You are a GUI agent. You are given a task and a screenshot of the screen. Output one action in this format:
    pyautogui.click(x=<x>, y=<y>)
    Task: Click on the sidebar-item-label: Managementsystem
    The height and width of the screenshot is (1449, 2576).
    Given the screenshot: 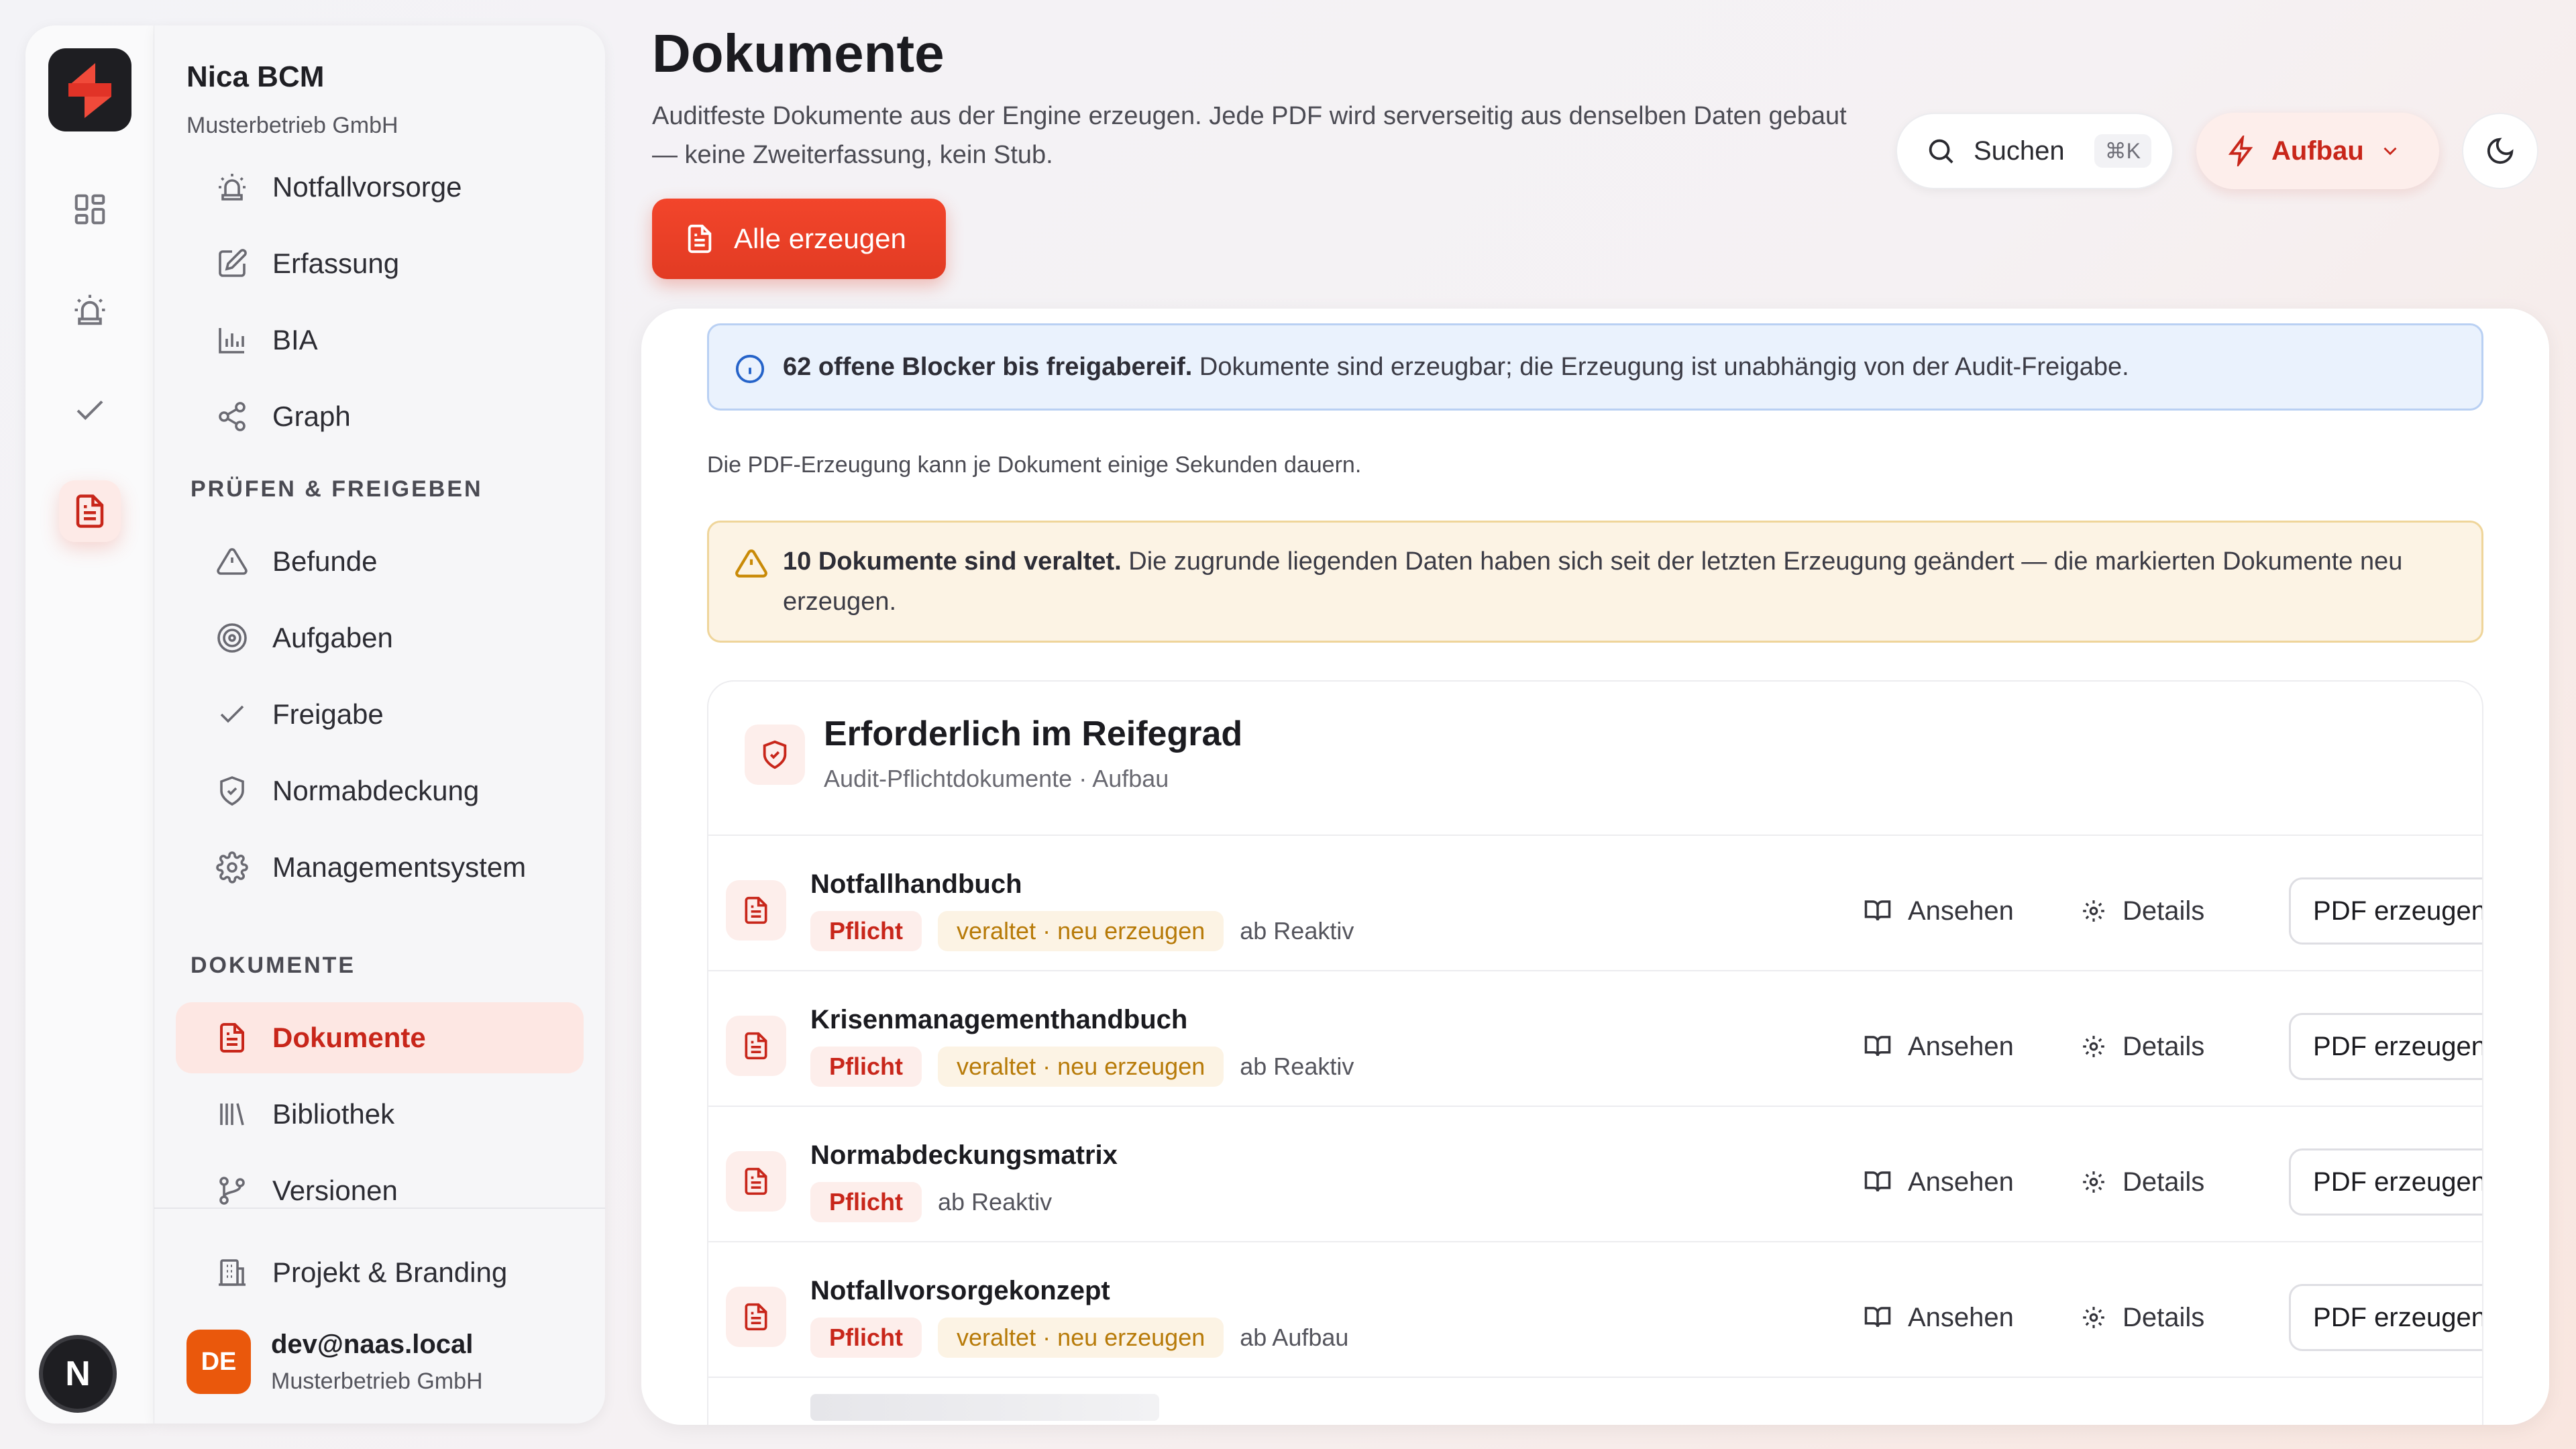 What is the action you would take?
    pyautogui.click(x=399, y=867)
    